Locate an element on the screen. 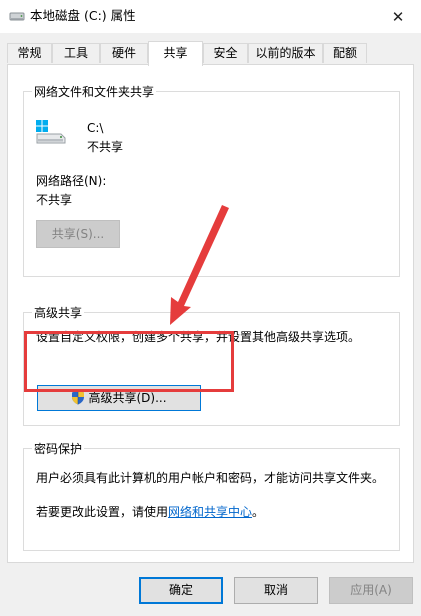 The width and height of the screenshot is (421, 616). tab-tools: 工具 is located at coordinates (76, 53).